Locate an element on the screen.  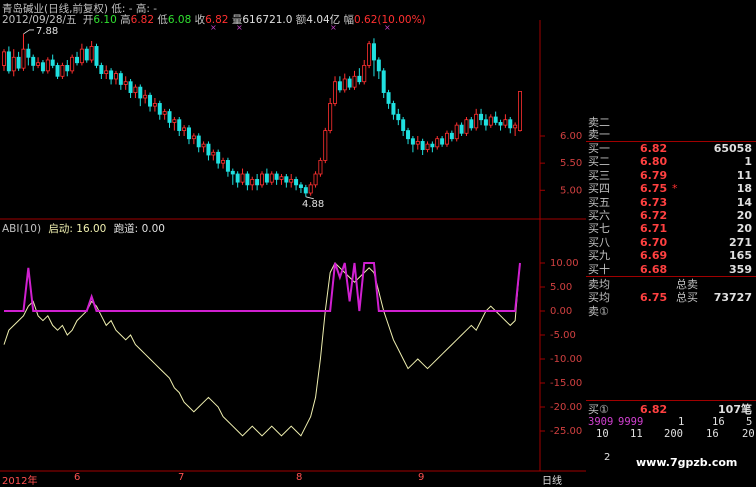
indicator-run-value: 0.00 is located at coordinates (153, 229).